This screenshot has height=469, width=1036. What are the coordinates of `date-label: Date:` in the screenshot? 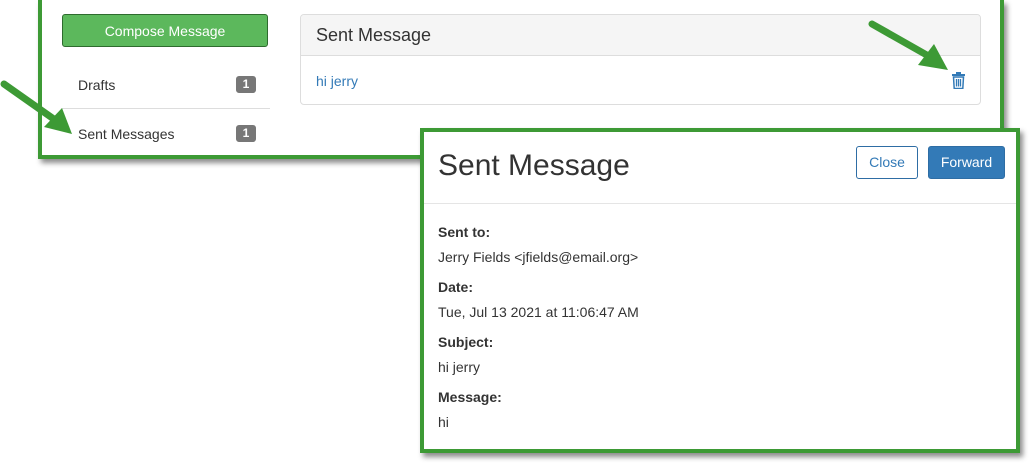 It's located at (456, 287).